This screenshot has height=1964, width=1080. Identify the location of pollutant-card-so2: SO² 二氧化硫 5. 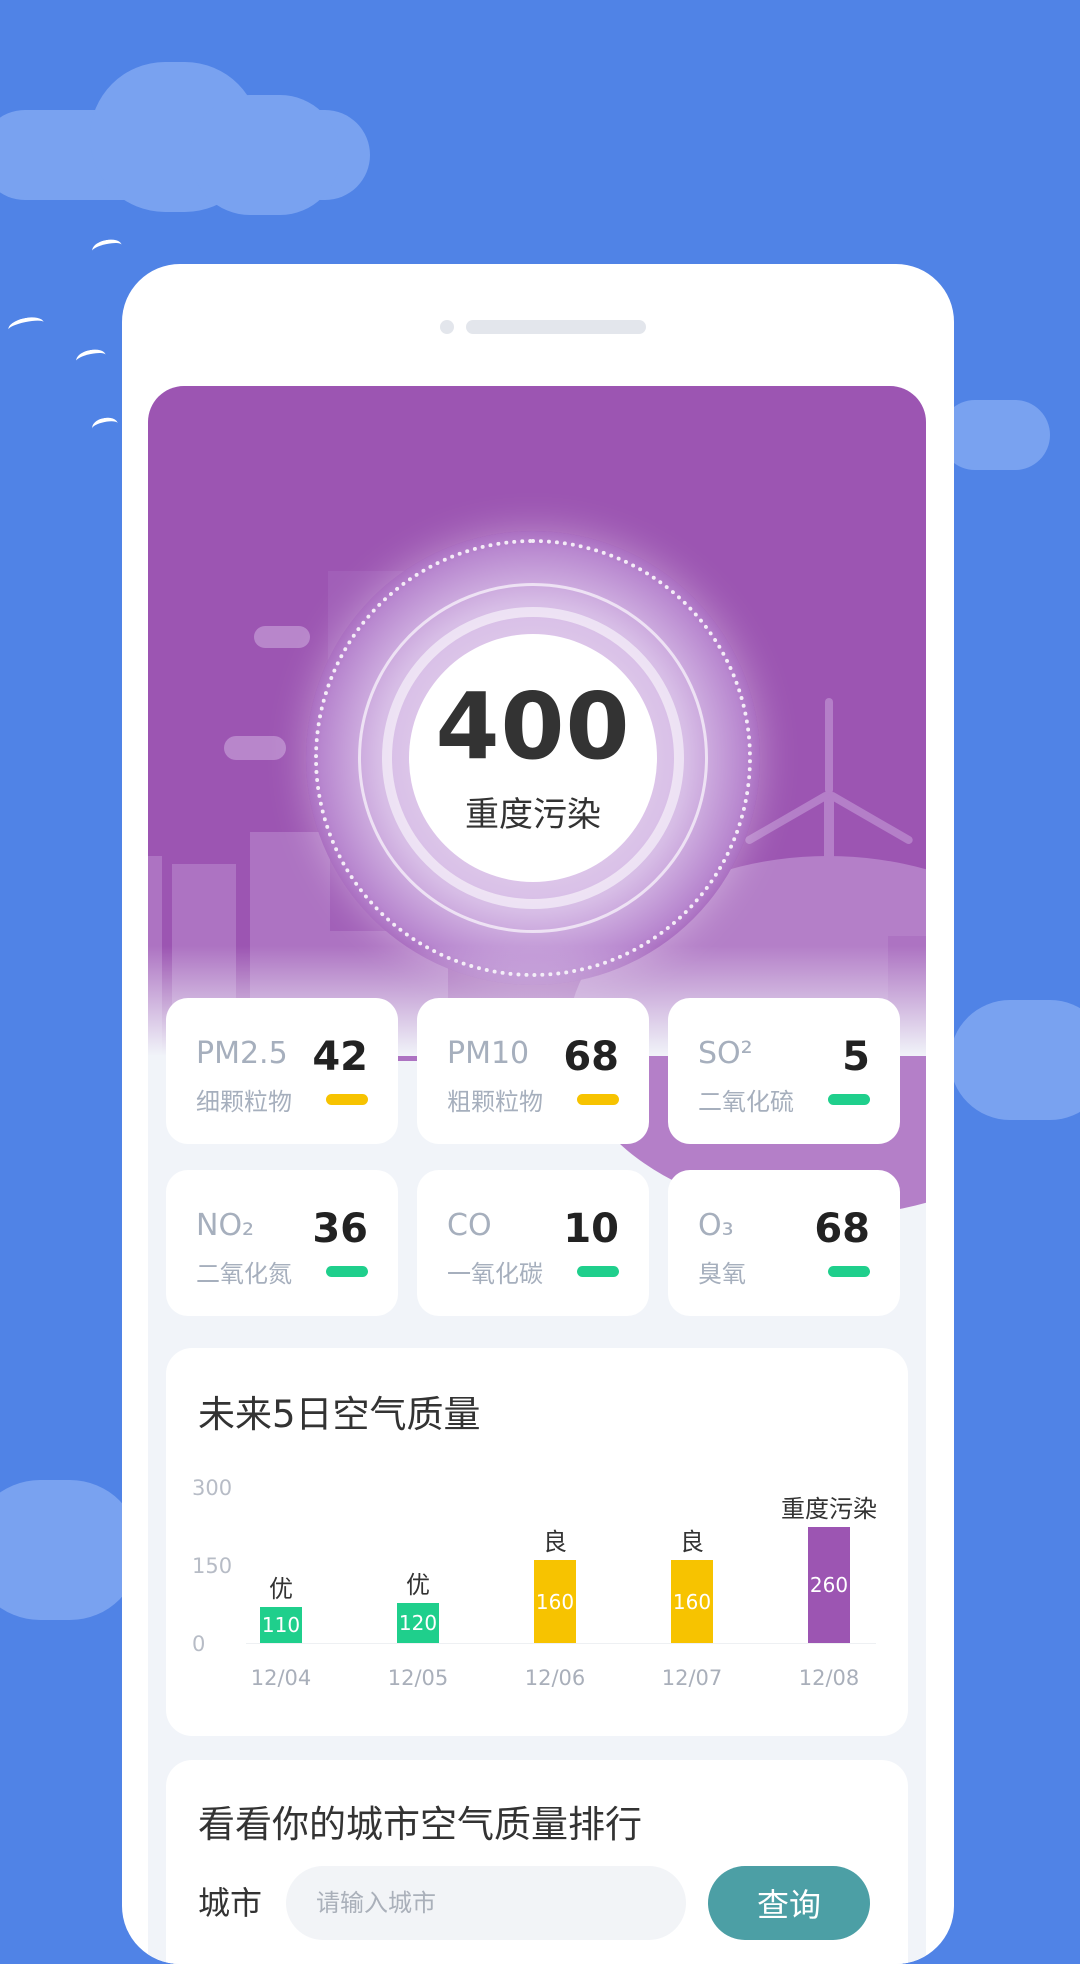
(784, 1071).